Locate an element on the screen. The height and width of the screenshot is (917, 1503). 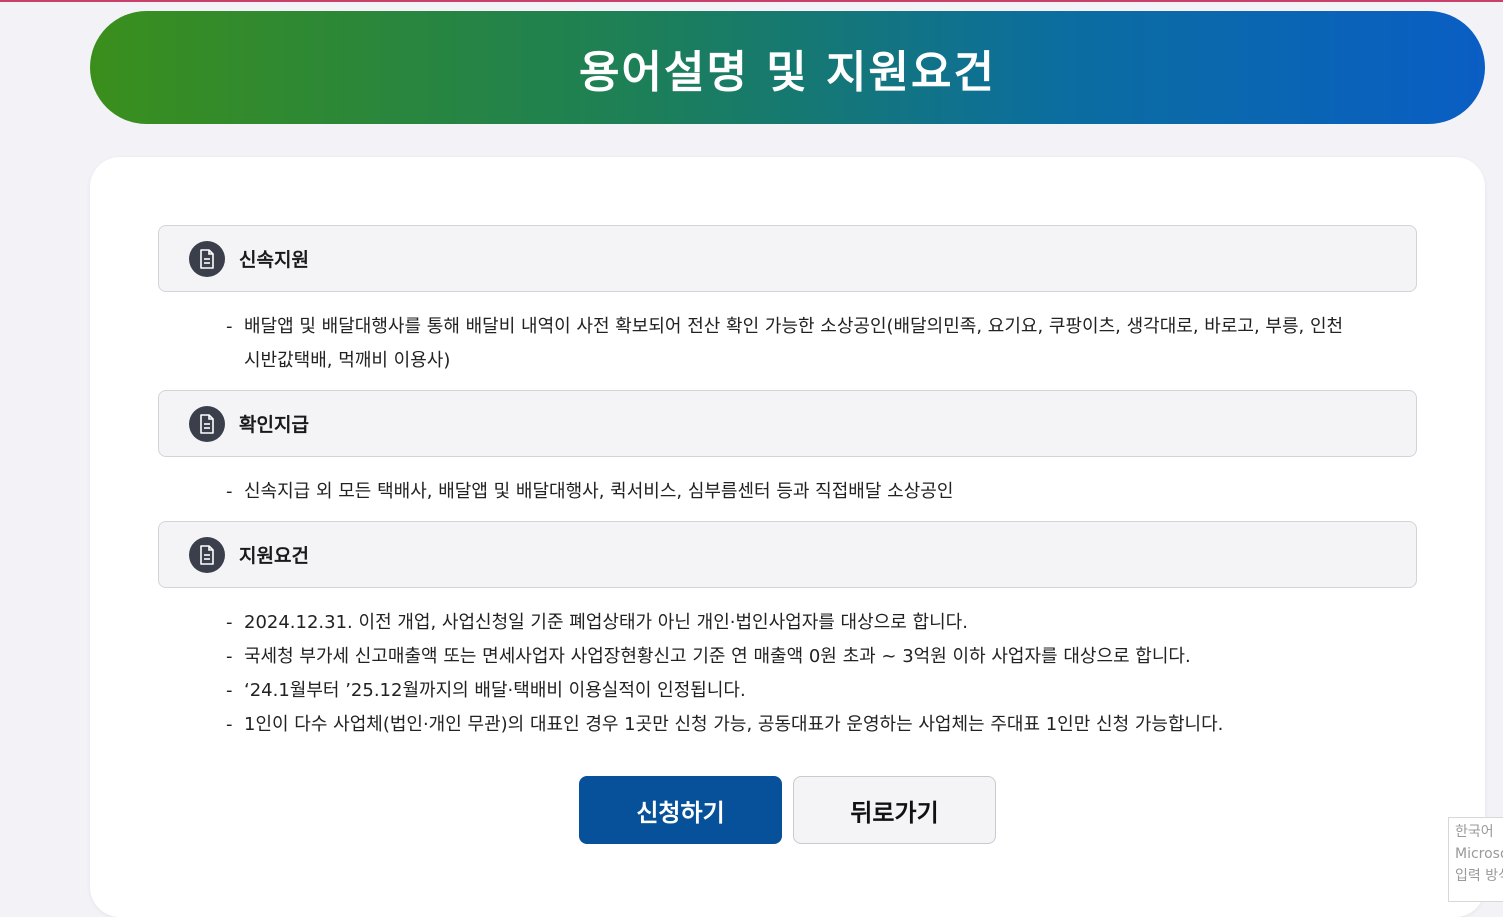
back-button: 뒤로가기 is located at coordinates (894, 810).